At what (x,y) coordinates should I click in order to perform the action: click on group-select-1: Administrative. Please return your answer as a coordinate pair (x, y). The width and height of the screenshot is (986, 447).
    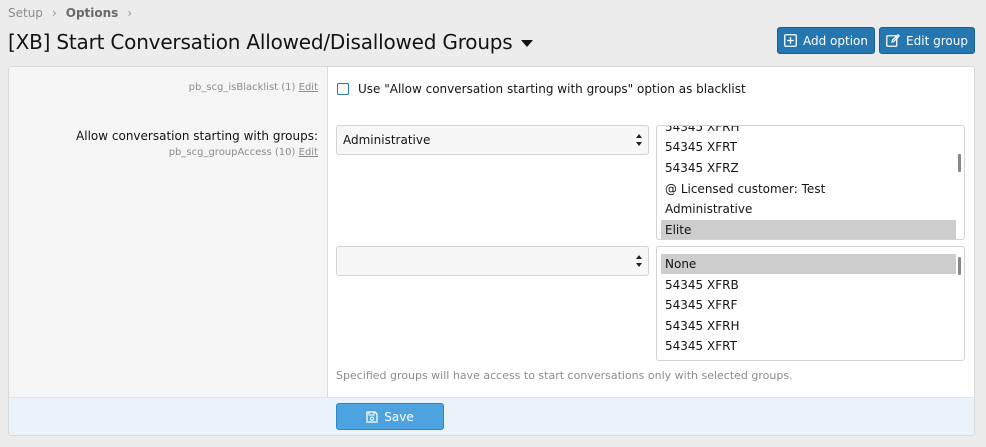
    Looking at the image, I should click on (492, 140).